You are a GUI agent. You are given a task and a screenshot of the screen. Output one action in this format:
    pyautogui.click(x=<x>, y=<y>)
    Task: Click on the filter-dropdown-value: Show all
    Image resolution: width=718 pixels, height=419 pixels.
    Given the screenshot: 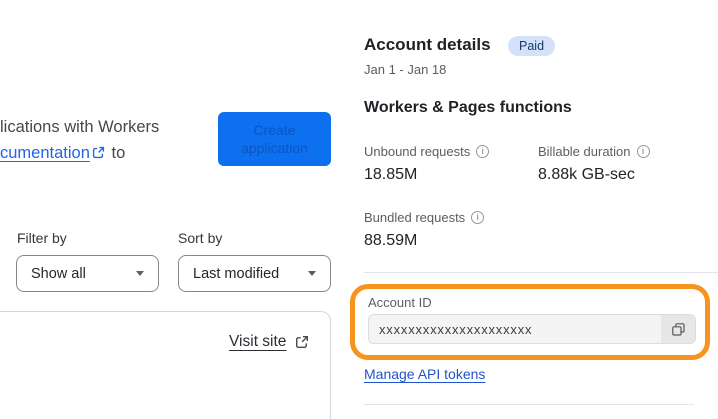 What is the action you would take?
    pyautogui.click(x=58, y=273)
    